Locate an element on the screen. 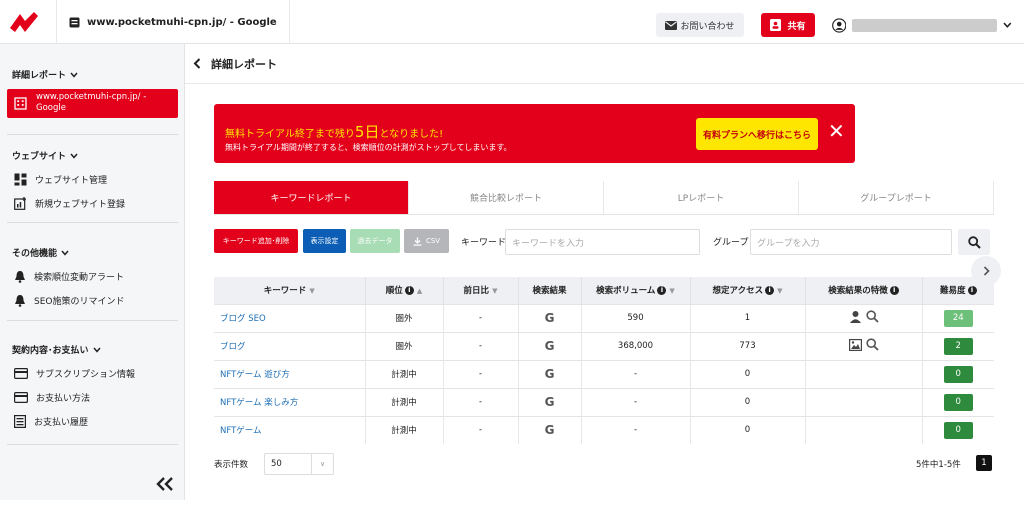  sort-desc-icon: ▼ is located at coordinates (495, 291).